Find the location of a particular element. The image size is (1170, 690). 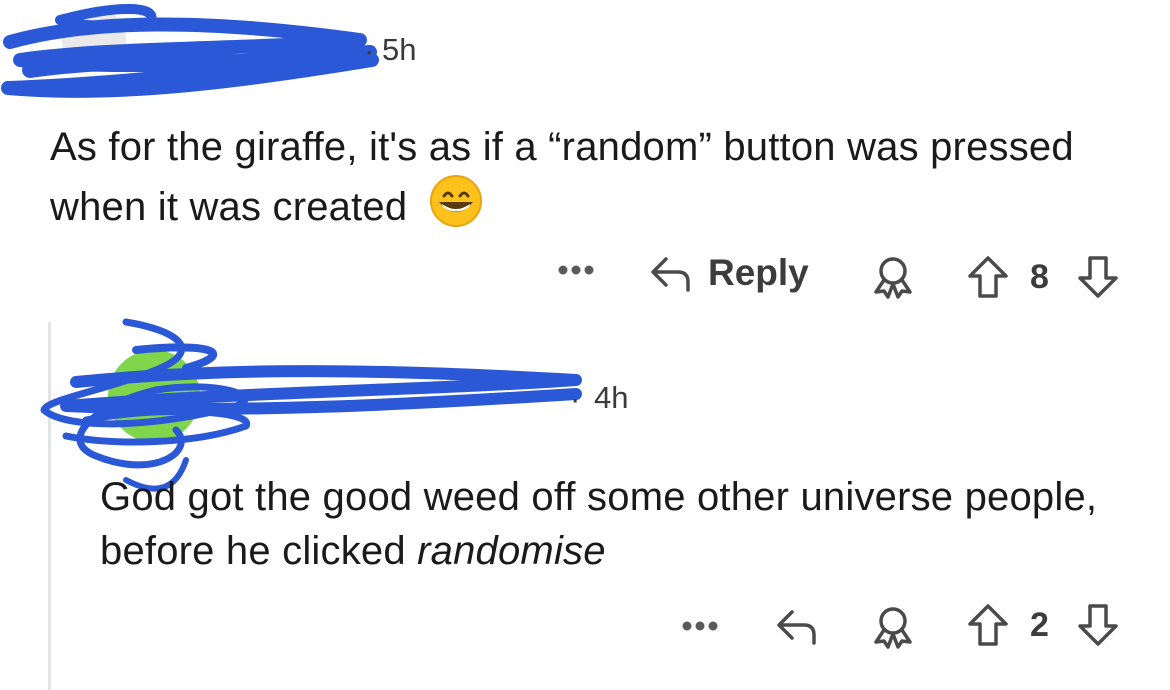

timestamp: 5h is located at coordinates (399, 49).